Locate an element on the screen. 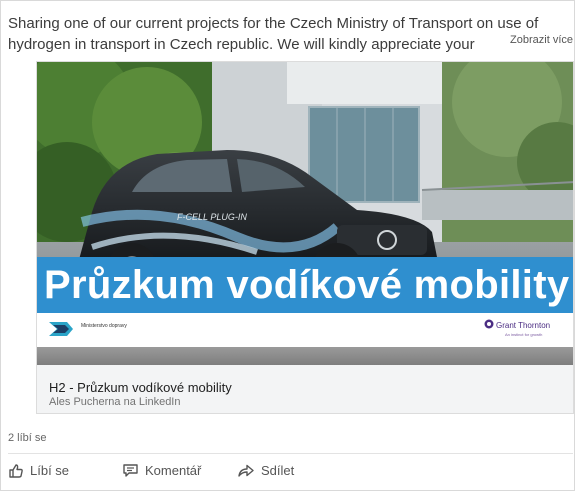 This screenshot has height=491, width=575. car-label: F-CELL PLUG-IN is located at coordinates (212, 217).